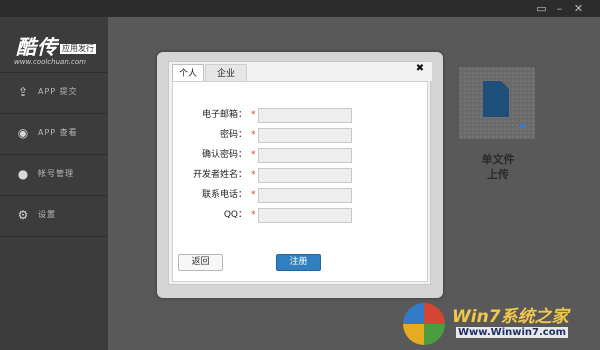 The height and width of the screenshot is (350, 600). What do you see at coordinates (224, 155) in the screenshot?
I see `confirm-password-label: 确认密码：` at bounding box center [224, 155].